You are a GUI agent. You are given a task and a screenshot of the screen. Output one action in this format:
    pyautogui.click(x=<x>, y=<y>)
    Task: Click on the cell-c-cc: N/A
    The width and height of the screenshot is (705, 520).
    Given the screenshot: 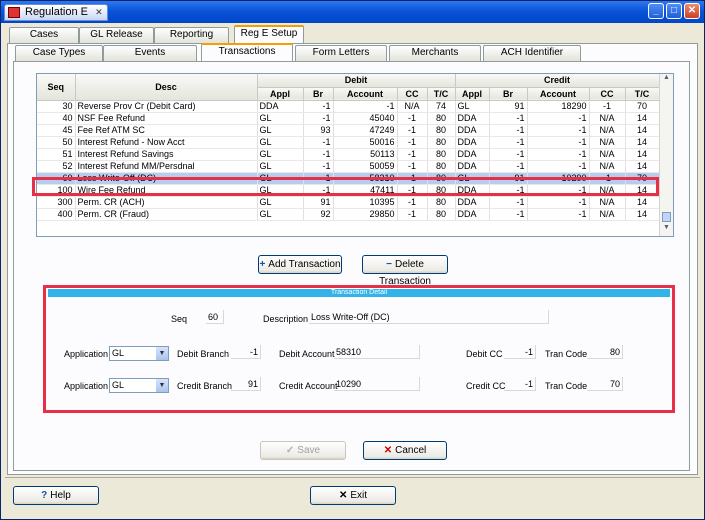 What is the action you would take?
    pyautogui.click(x=607, y=118)
    